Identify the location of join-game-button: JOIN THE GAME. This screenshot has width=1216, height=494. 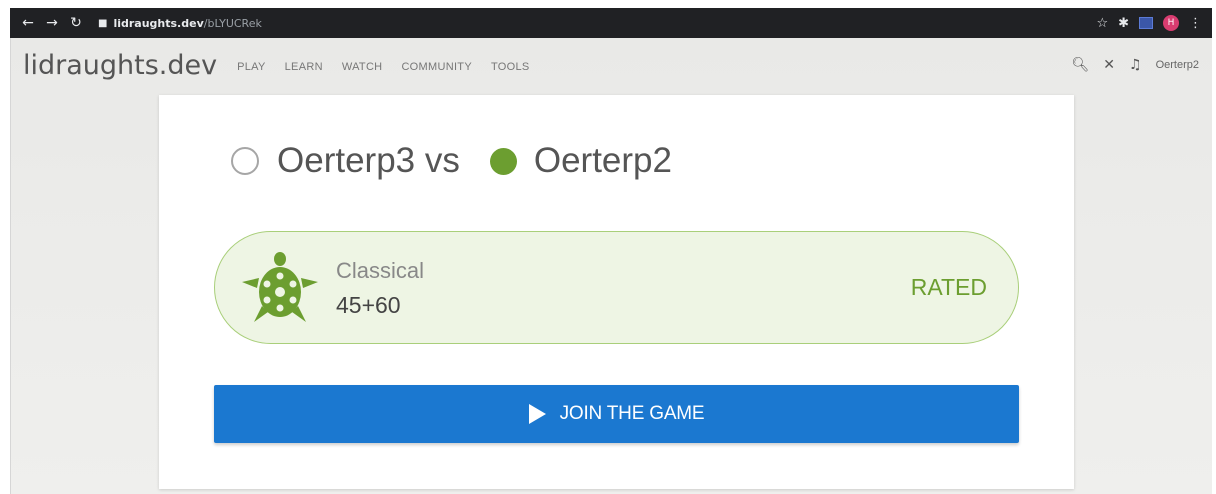
(616, 414).